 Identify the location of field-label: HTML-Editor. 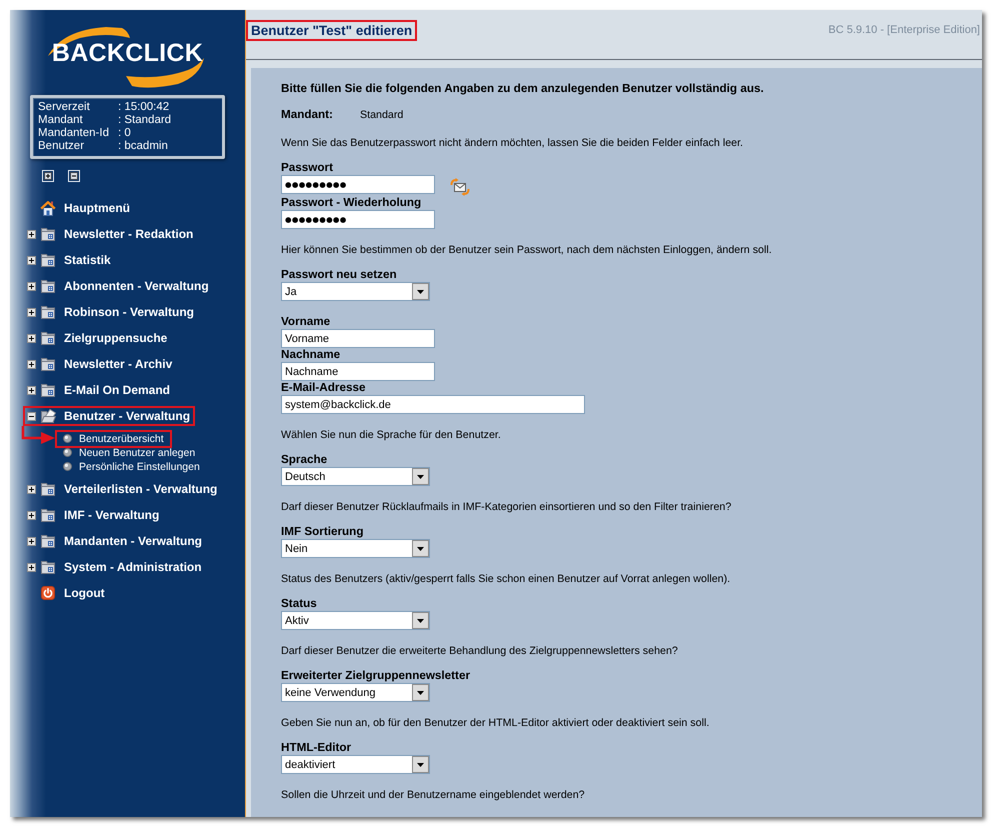
(316, 748).